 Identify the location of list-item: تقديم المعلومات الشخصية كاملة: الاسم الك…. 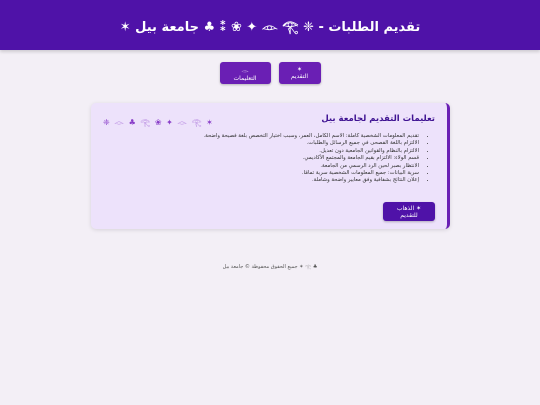
(263, 136).